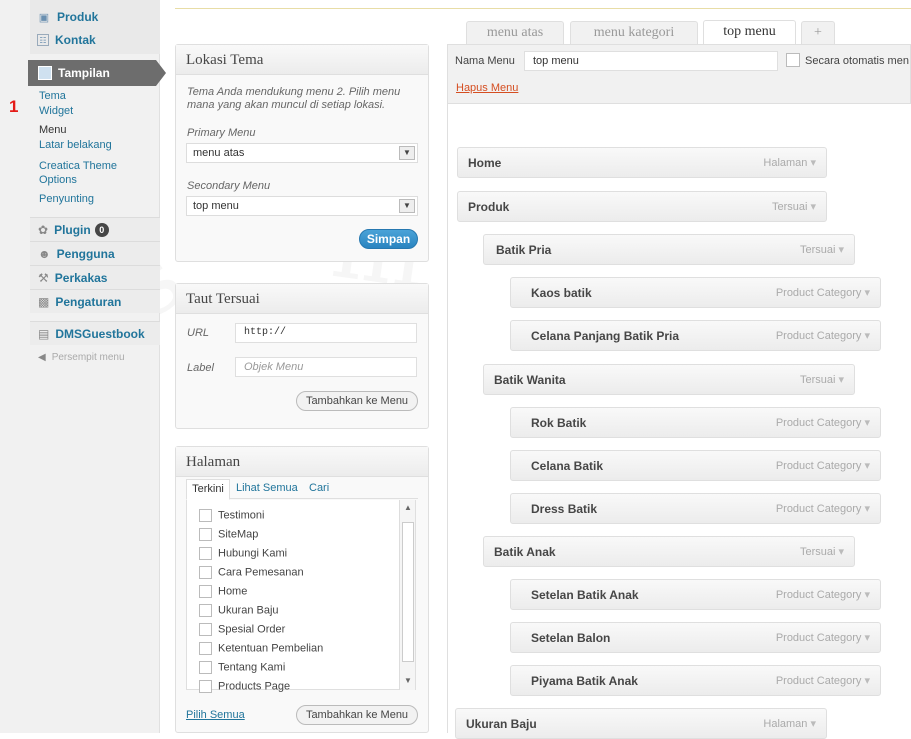  I want to click on pages-scrollbar: ▲ ▼, so click(407, 595).